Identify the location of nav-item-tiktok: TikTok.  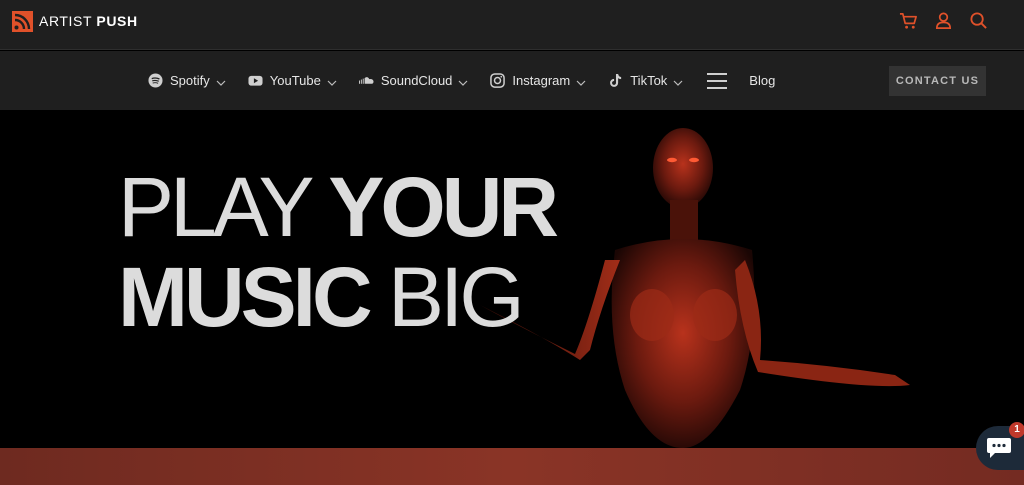
(645, 80).